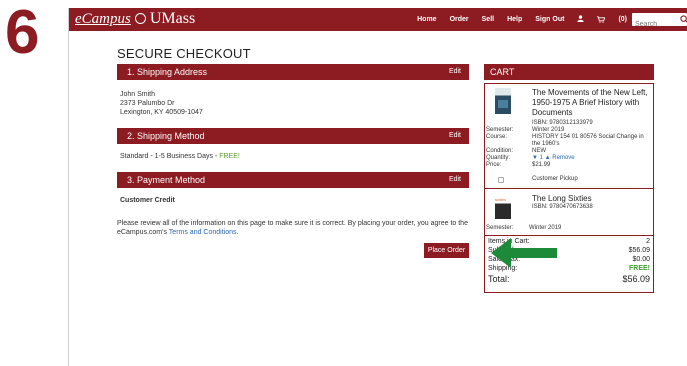 The image size is (687, 366). What do you see at coordinates (184, 53) in the screenshot?
I see `page-title: SECURE CHECKOUT` at bounding box center [184, 53].